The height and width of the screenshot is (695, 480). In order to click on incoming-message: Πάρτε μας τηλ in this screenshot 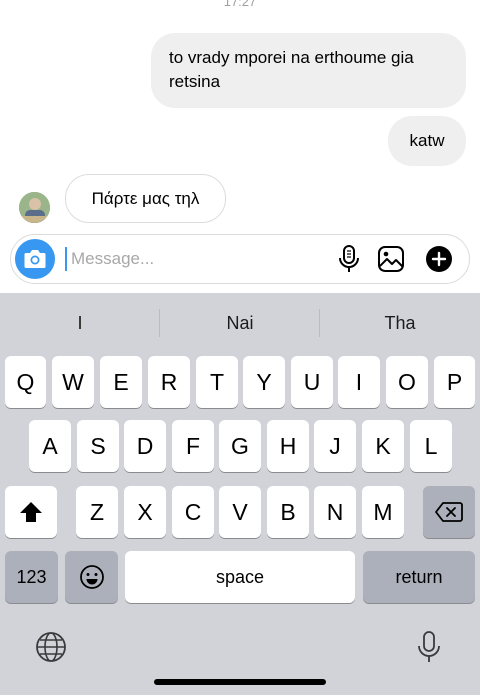, I will do `click(145, 198)`.